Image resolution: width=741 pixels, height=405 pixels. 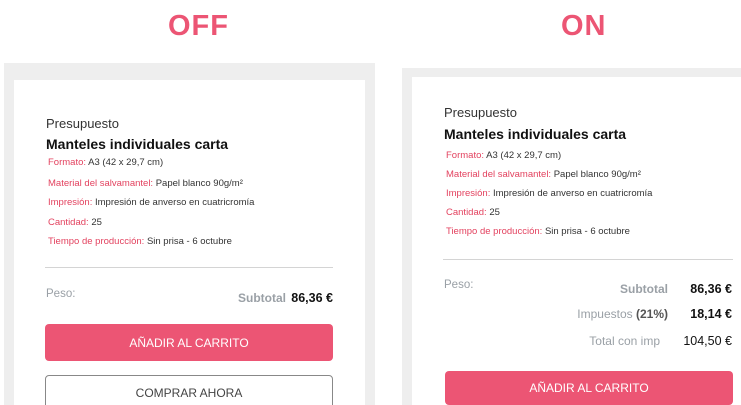 What do you see at coordinates (584, 26) in the screenshot?
I see `on-heading: ON` at bounding box center [584, 26].